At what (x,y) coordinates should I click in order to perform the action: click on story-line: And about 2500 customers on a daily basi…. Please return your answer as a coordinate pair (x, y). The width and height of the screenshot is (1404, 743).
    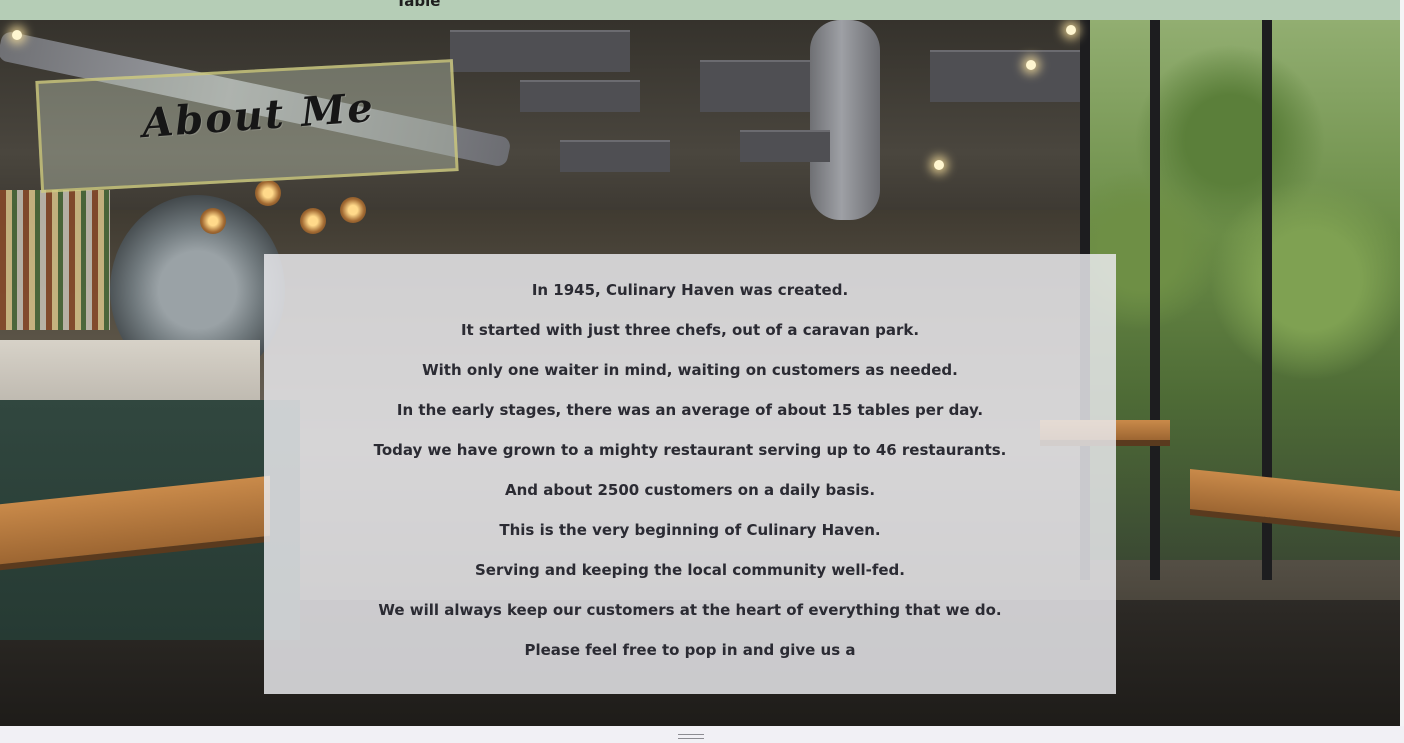
    Looking at the image, I should click on (690, 490).